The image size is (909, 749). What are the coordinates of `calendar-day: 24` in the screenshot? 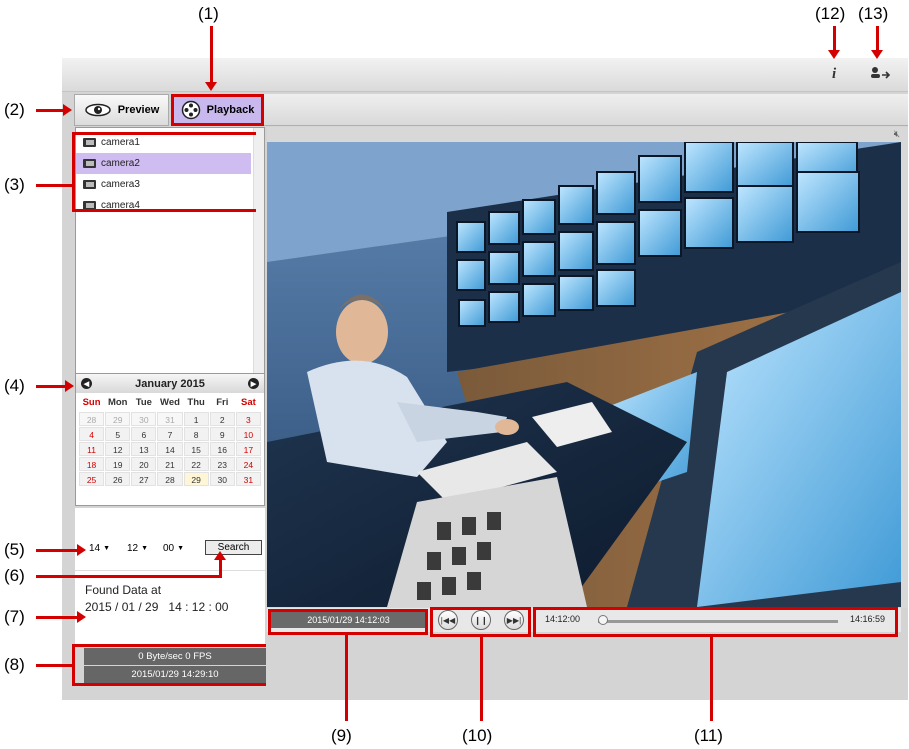 It's located at (248, 464).